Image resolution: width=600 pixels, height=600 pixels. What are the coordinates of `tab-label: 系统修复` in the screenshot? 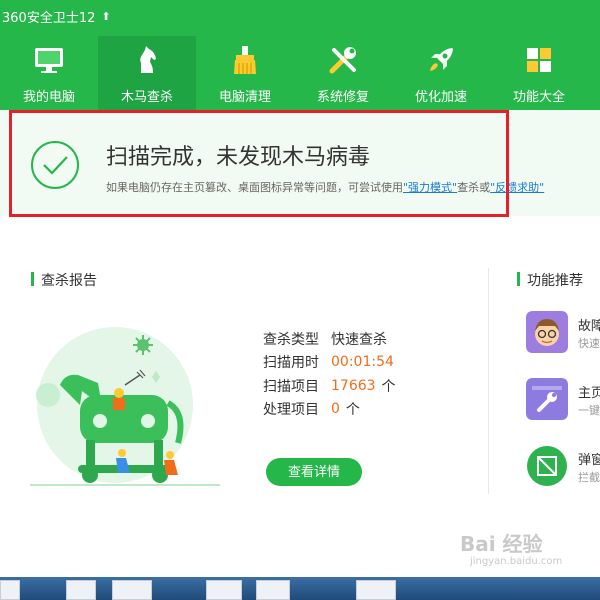 It's located at (342, 97).